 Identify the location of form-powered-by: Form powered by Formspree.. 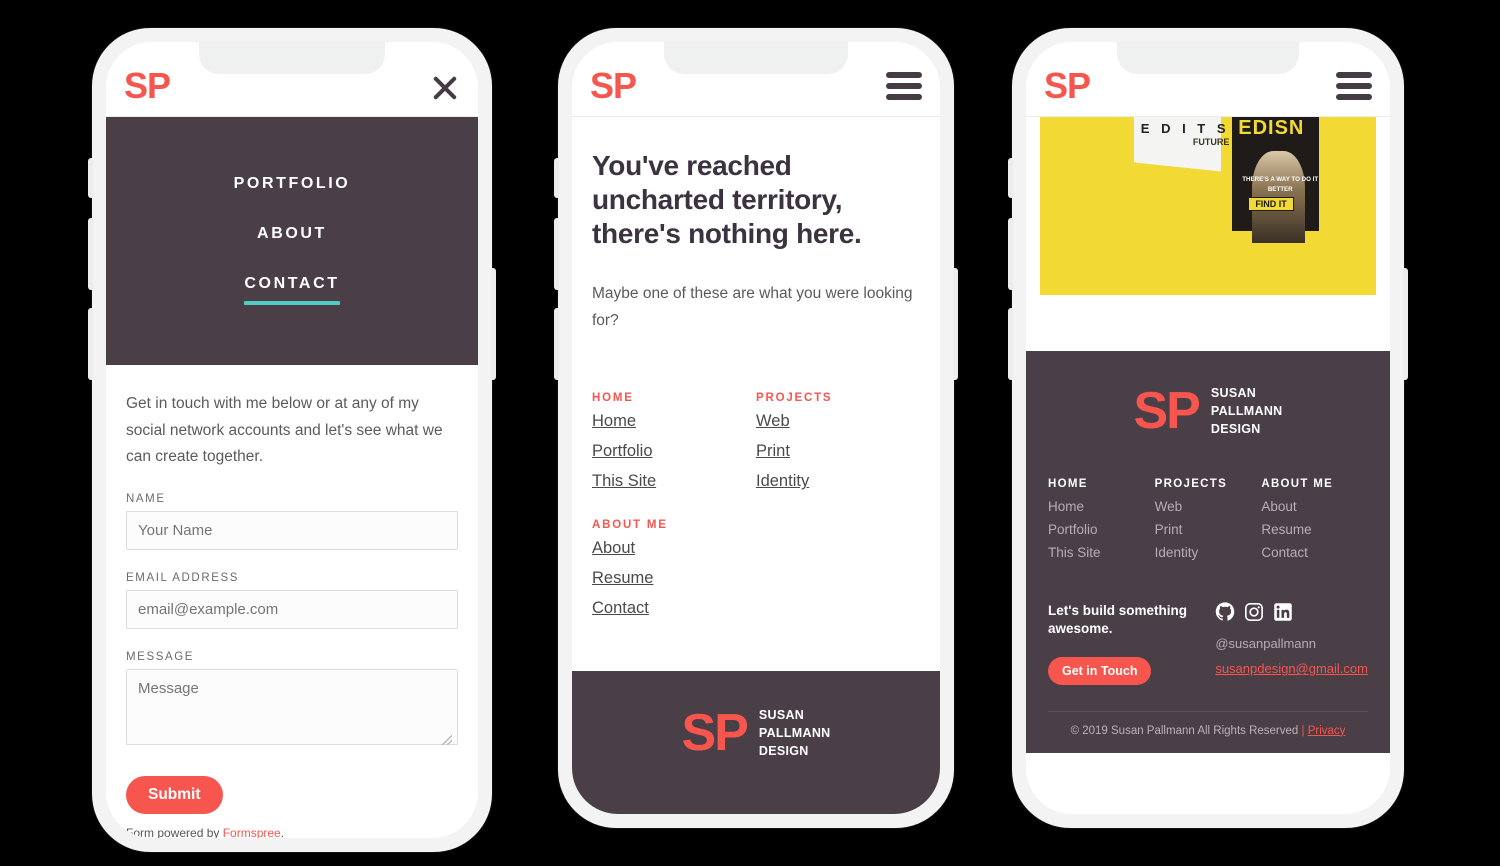
(292, 832).